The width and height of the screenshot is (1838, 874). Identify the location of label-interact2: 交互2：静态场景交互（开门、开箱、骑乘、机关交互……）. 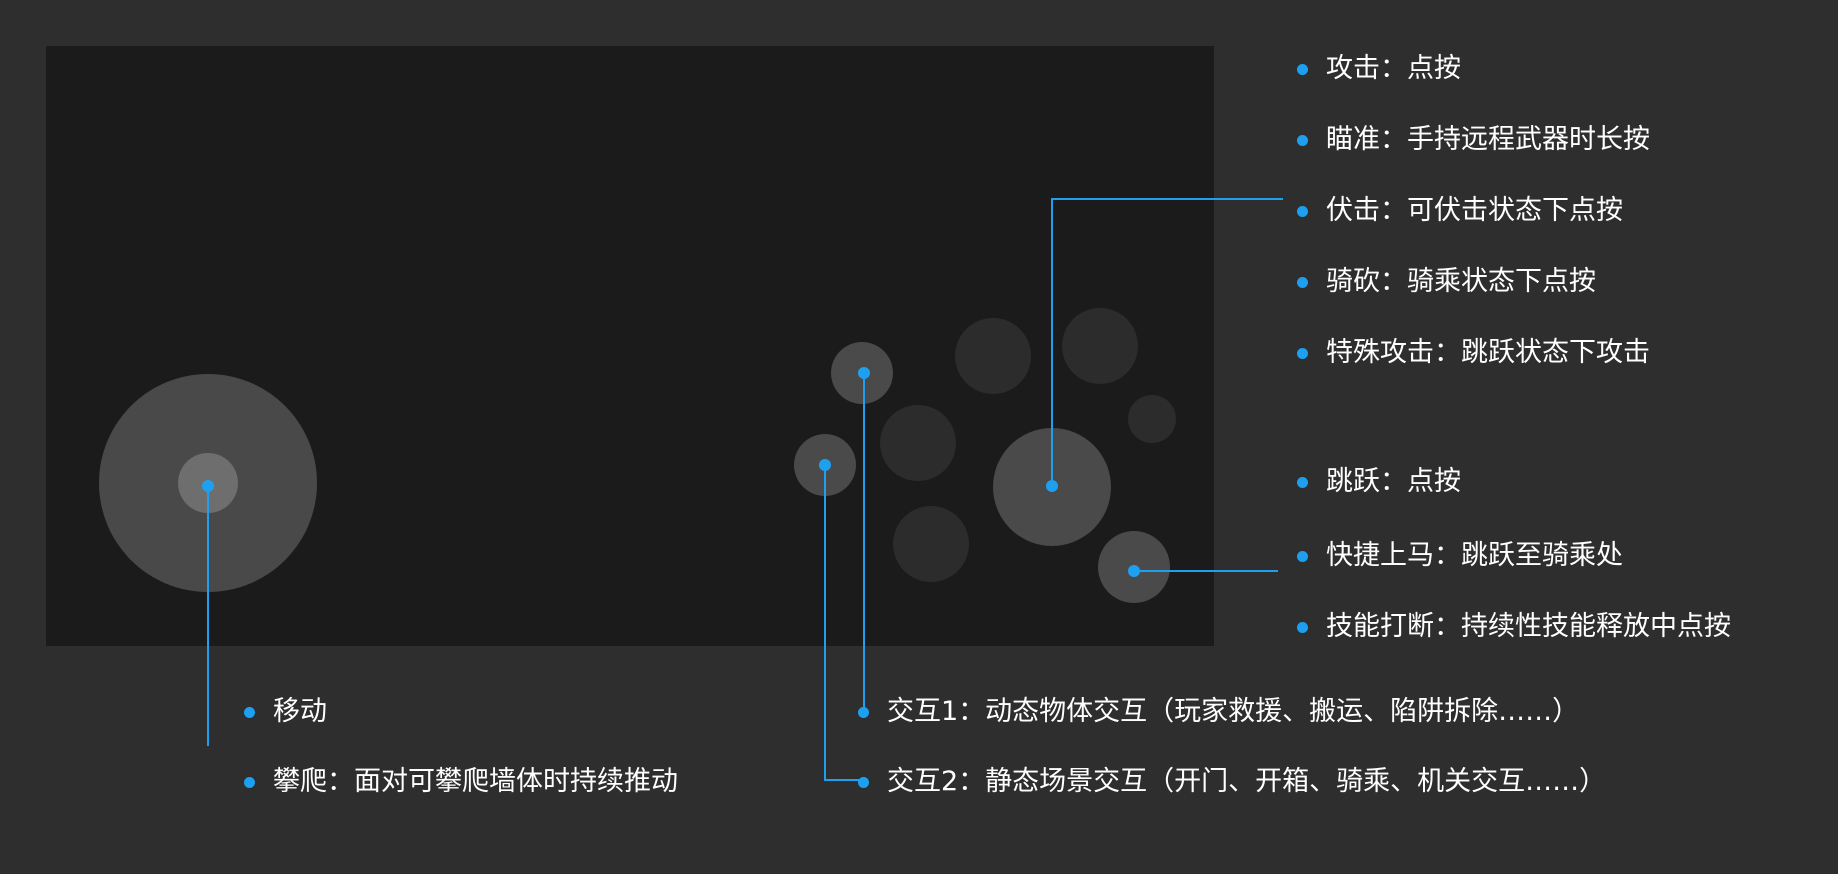
(1232, 782).